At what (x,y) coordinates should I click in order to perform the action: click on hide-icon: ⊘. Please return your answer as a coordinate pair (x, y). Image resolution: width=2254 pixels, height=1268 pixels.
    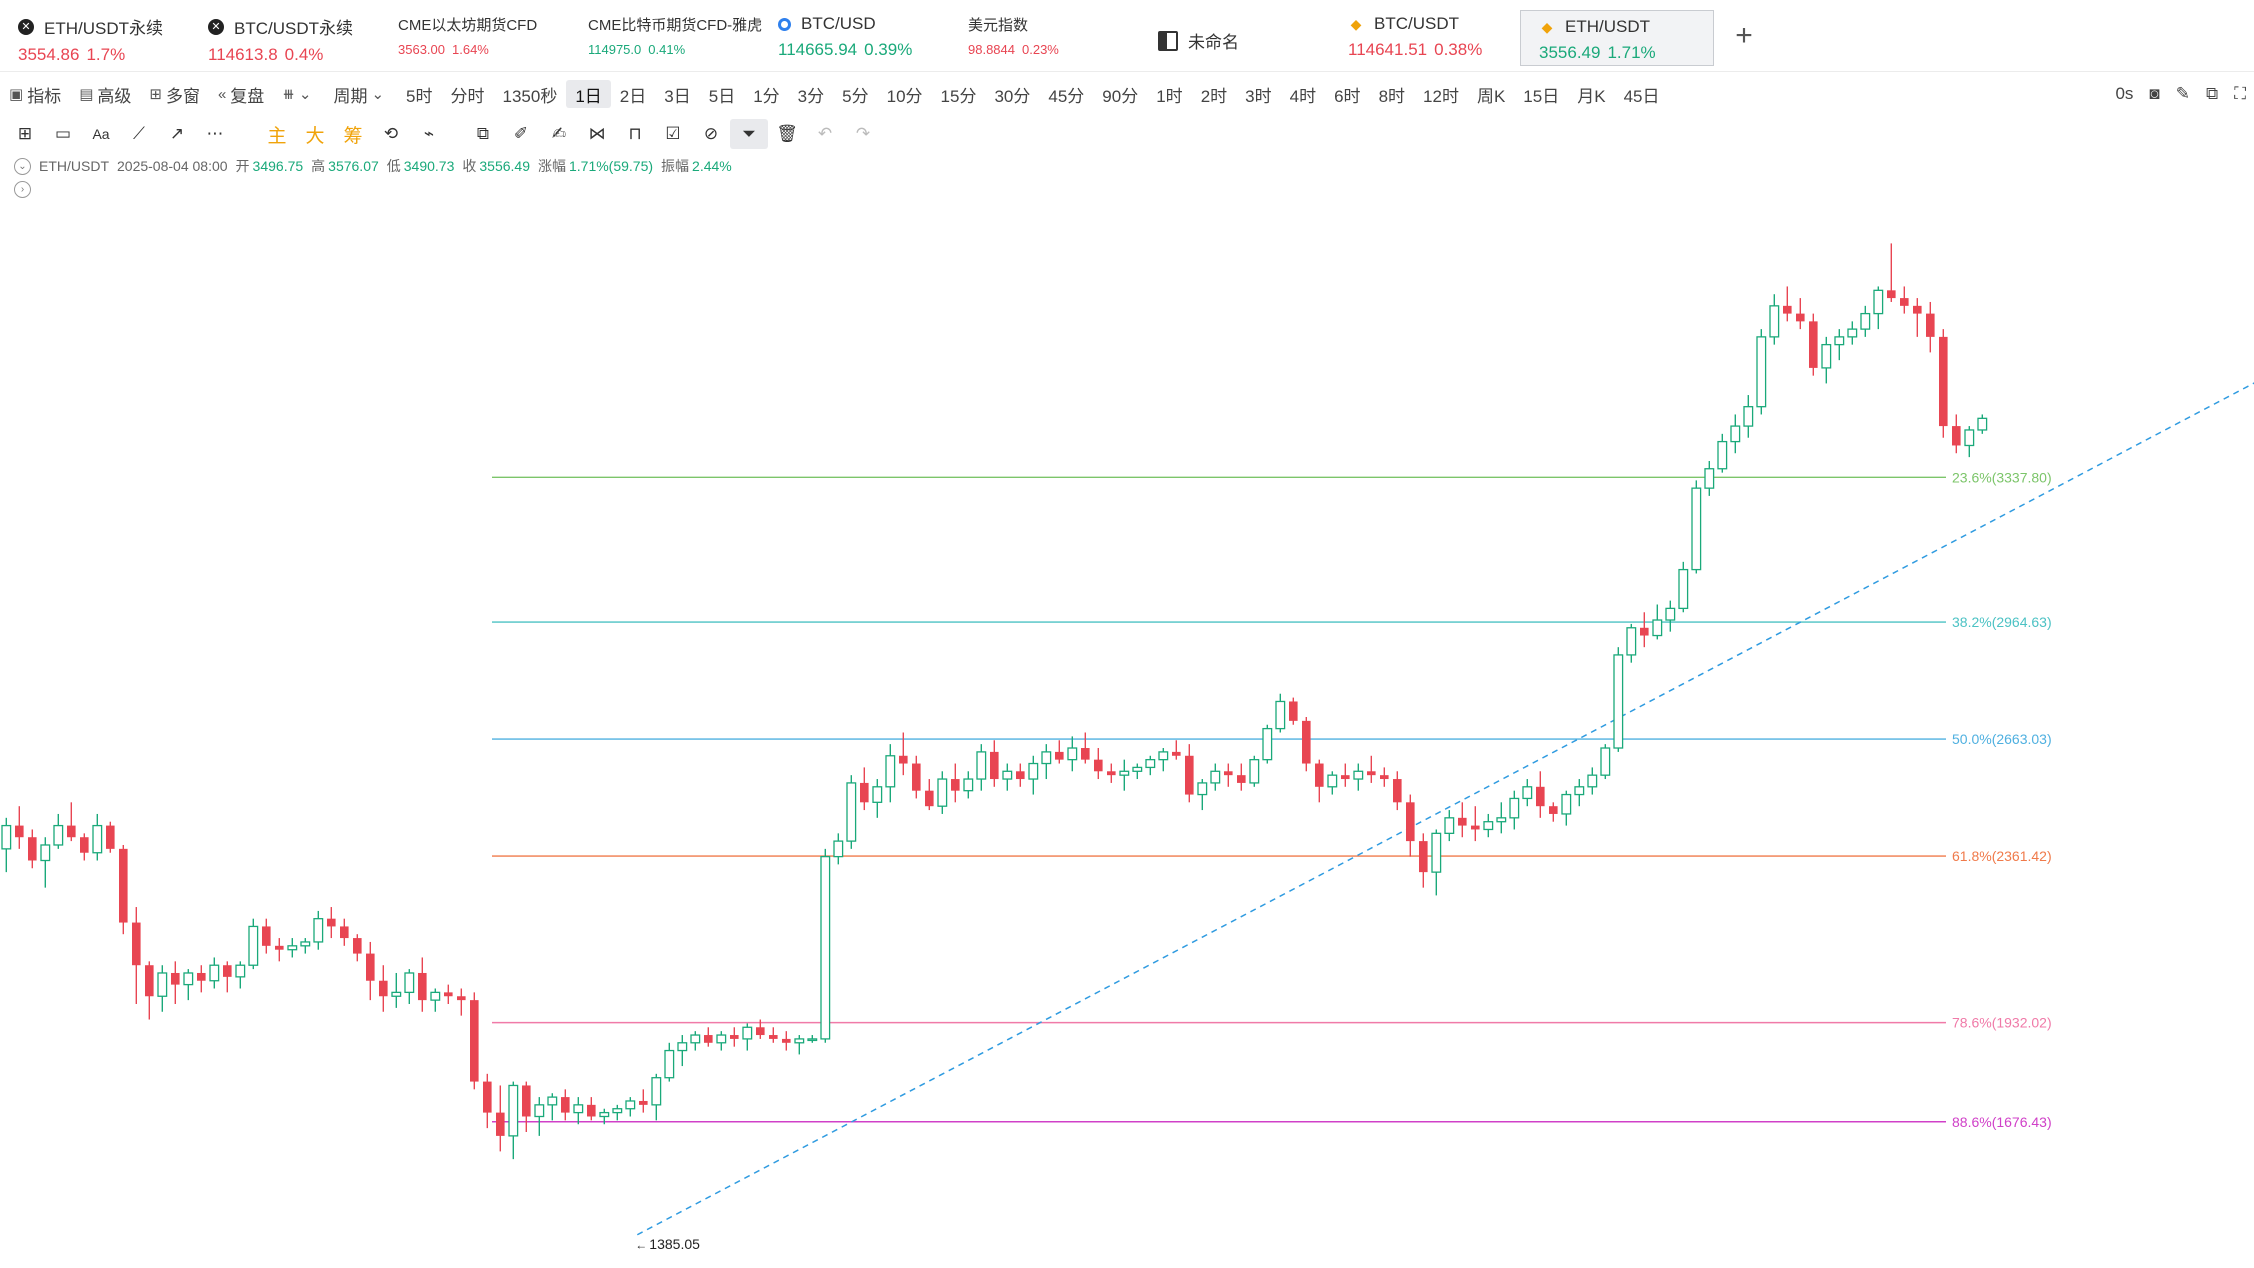
    Looking at the image, I should click on (711, 134).